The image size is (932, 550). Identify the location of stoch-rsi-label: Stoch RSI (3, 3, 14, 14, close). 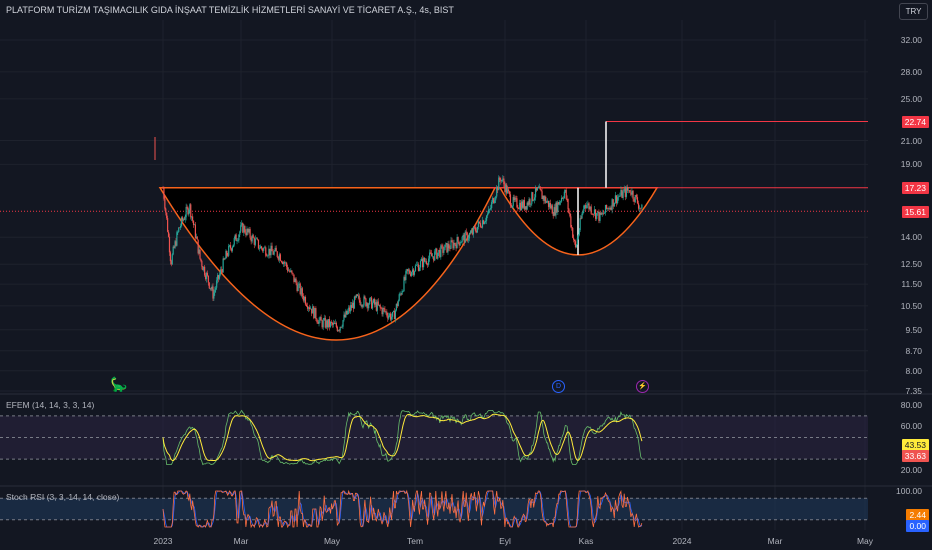
(62, 497).